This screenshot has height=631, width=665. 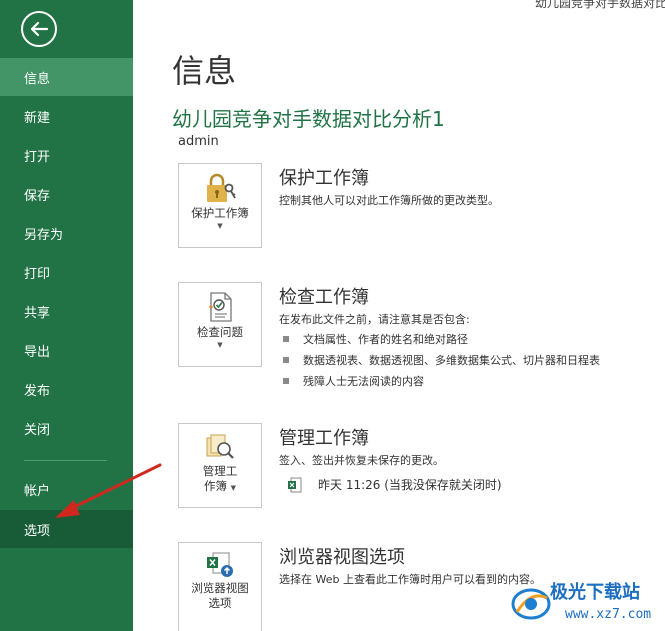 I want to click on watermark-title: 极光下载站, so click(x=595, y=592).